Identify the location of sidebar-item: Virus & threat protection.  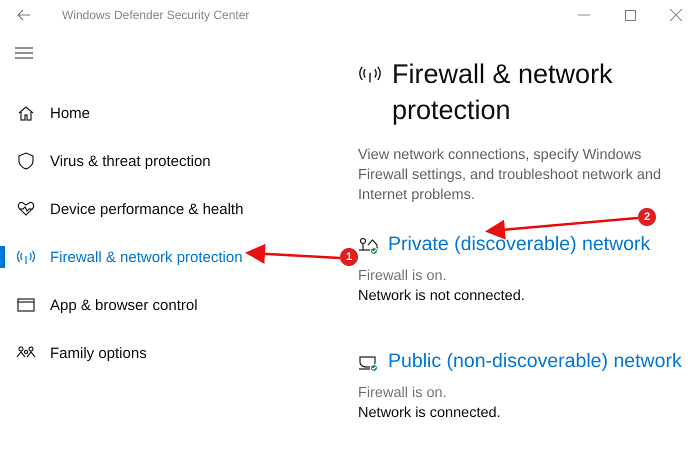
(105, 161).